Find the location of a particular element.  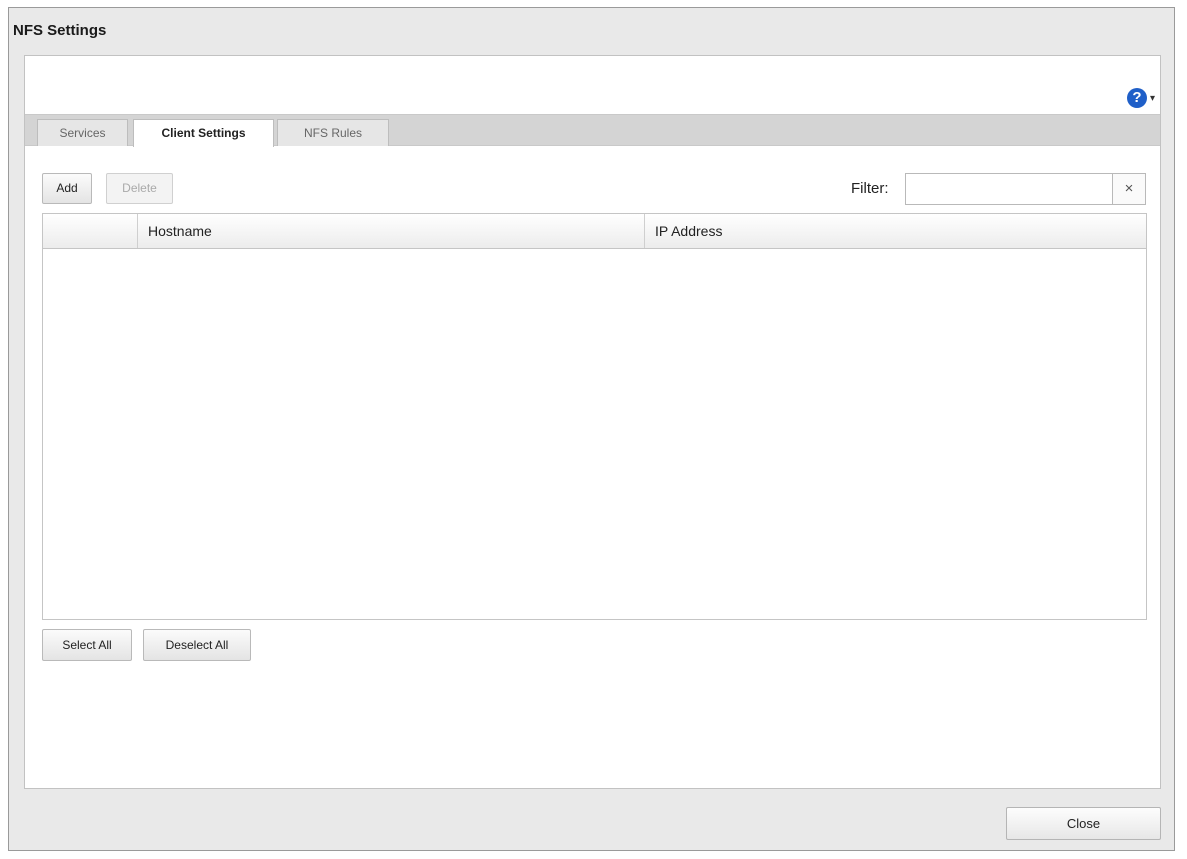

question-circle-icon: ? is located at coordinates (1137, 98).